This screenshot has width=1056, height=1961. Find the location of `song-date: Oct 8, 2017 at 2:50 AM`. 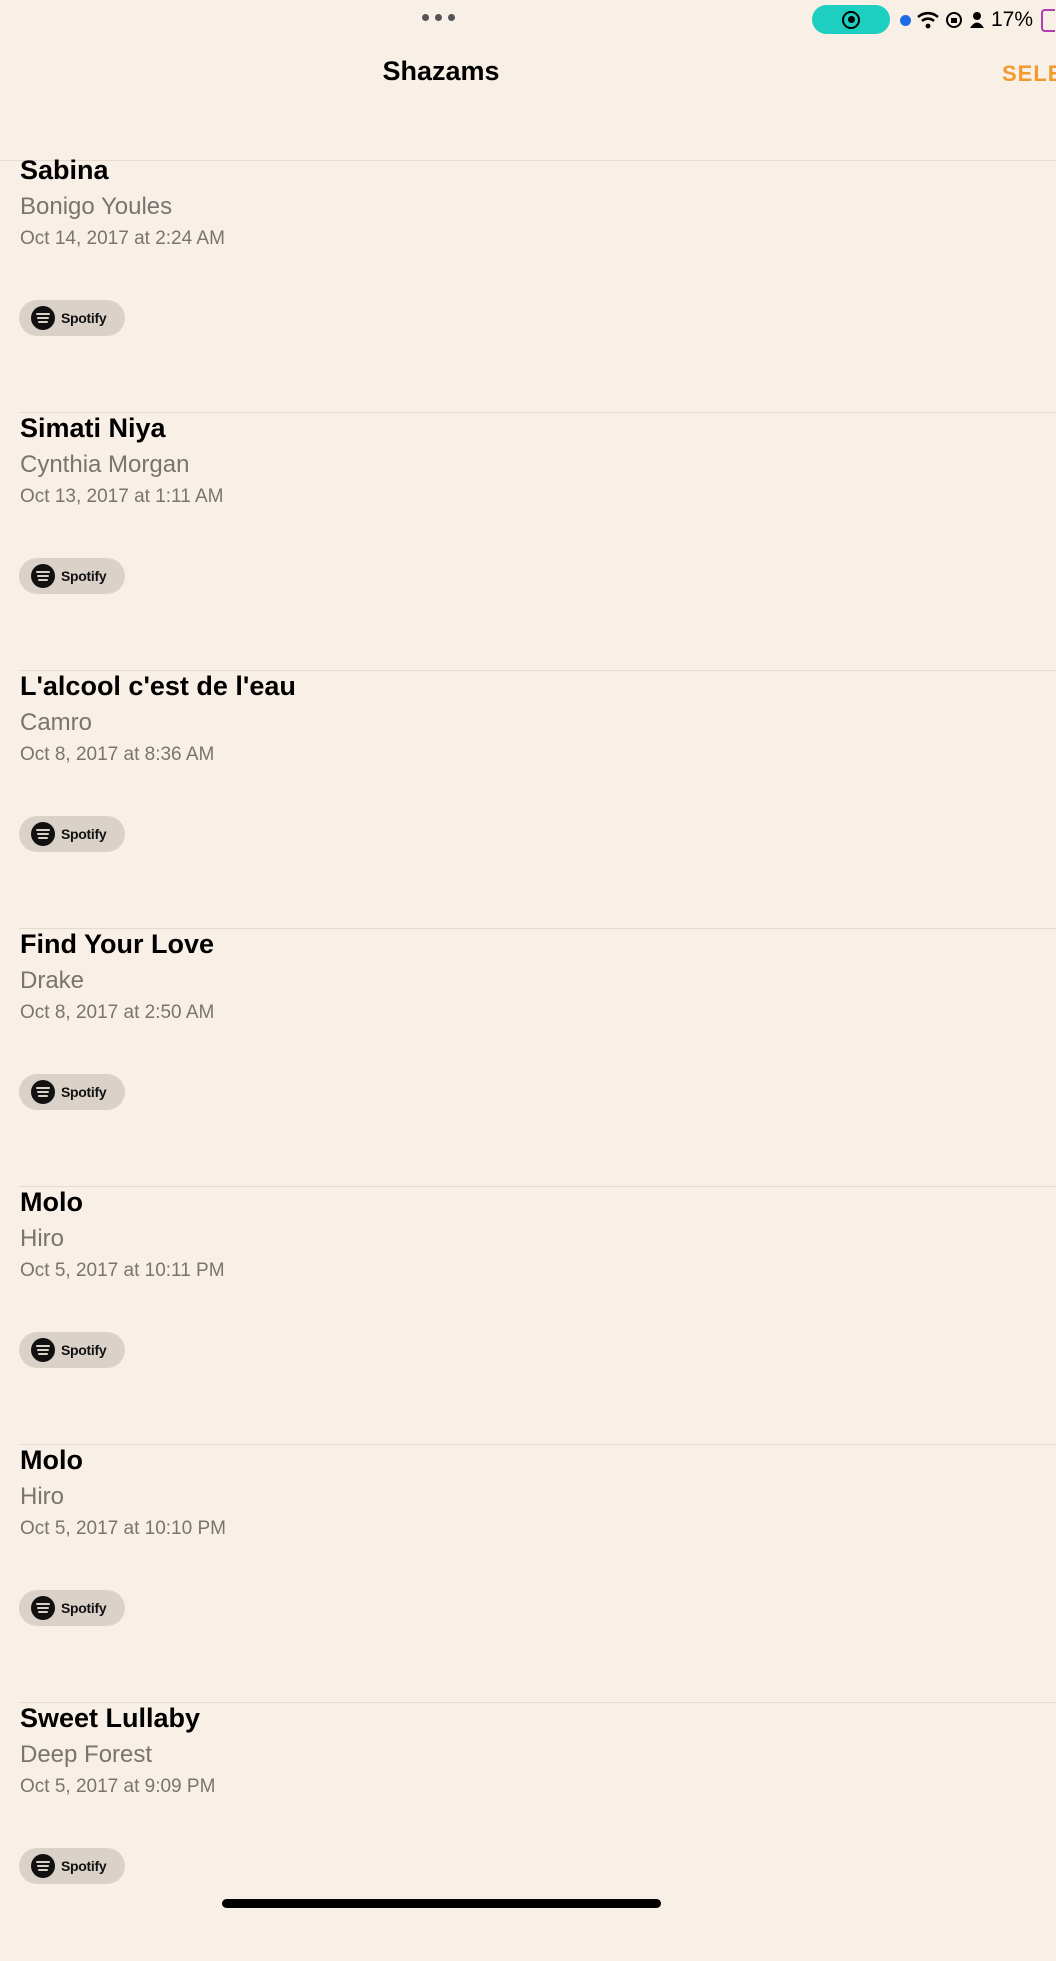

song-date: Oct 8, 2017 at 2:50 AM is located at coordinates (117, 1012).